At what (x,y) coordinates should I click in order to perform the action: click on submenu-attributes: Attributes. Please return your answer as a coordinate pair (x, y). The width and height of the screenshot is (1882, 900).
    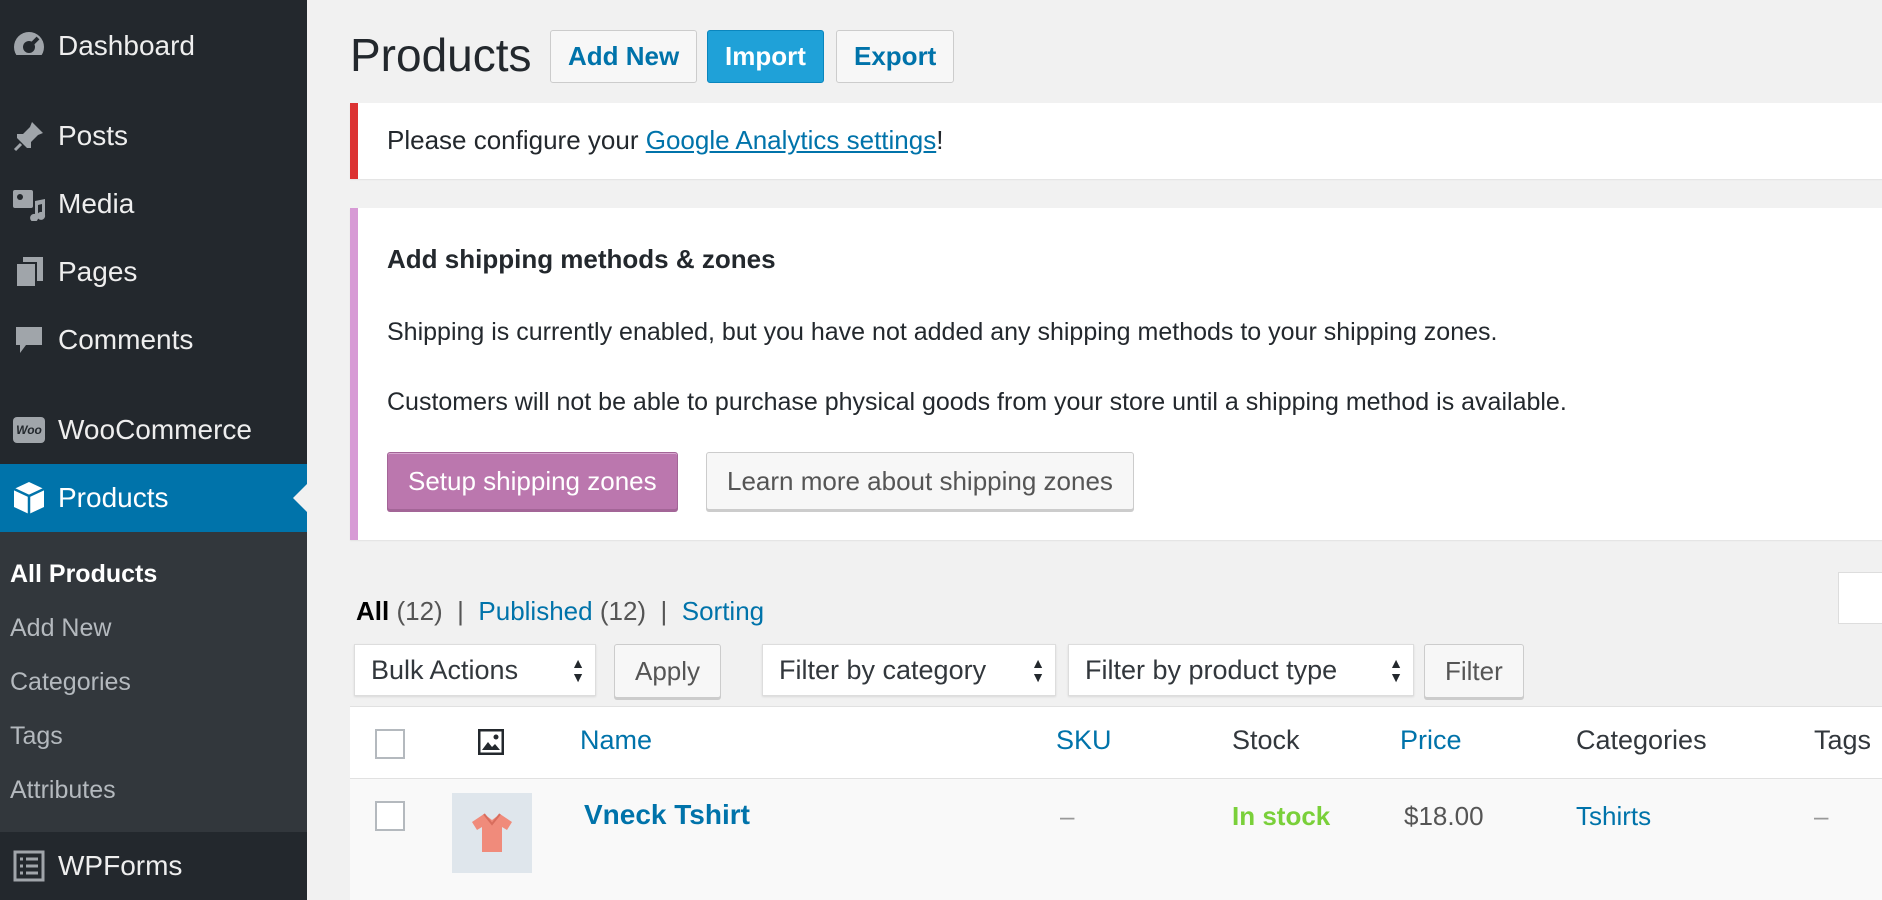
    Looking at the image, I should click on (63, 790).